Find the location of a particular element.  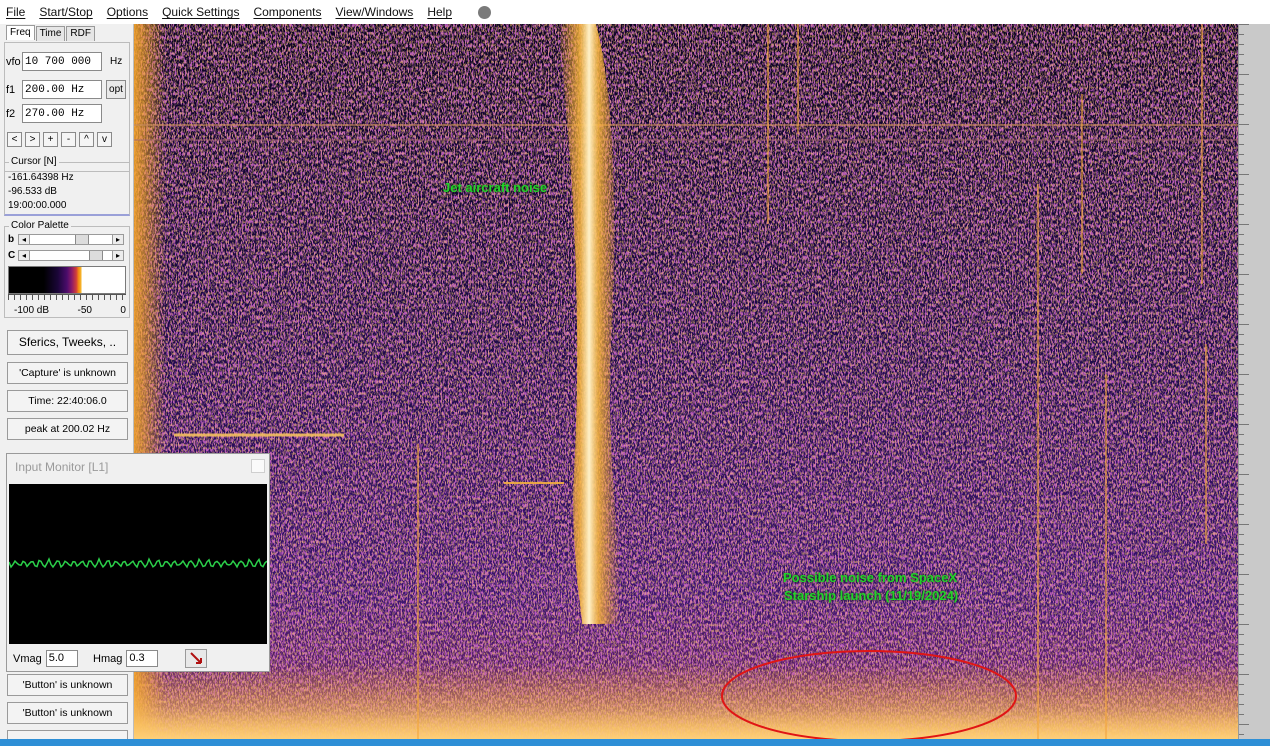

hmag-label: Hmag is located at coordinates (108, 658).